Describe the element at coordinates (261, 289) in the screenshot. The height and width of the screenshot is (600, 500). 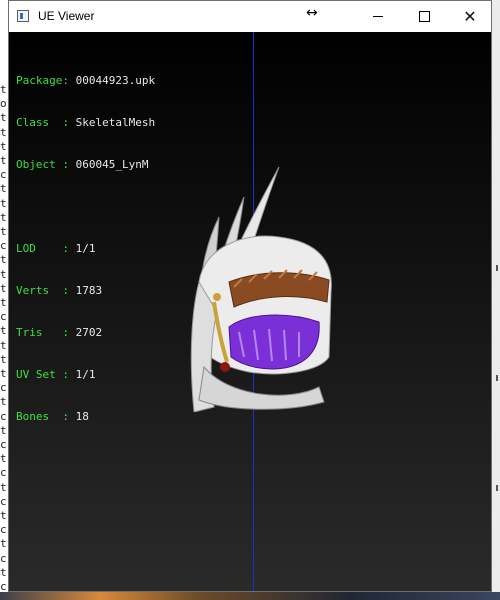
I see `helmet-model-render` at that location.